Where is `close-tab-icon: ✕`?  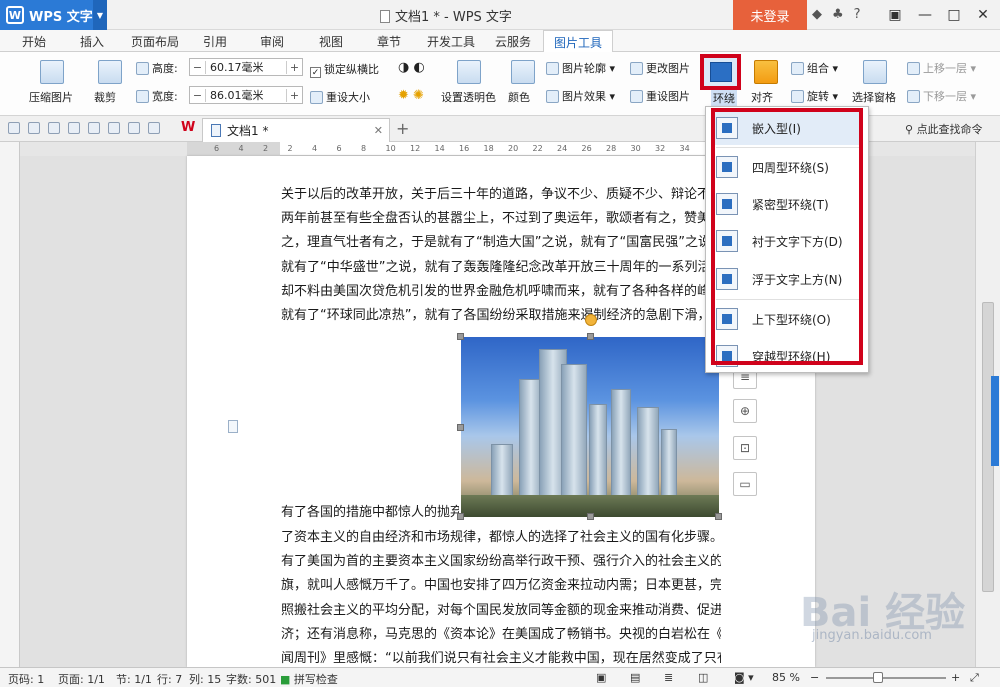 close-tab-icon: ✕ is located at coordinates (378, 130).